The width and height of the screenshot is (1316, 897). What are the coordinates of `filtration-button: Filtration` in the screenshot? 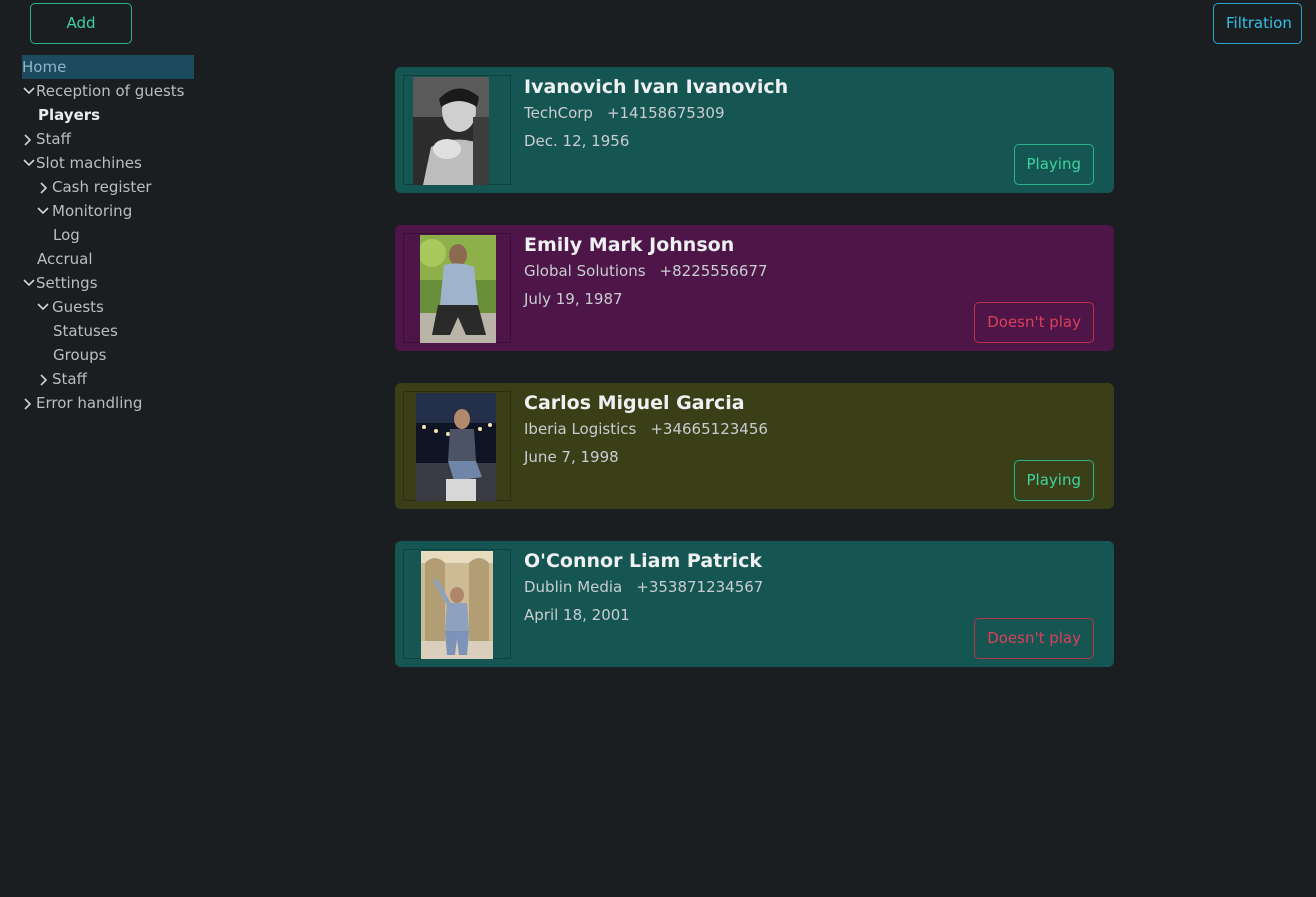 It's located at (1257, 23).